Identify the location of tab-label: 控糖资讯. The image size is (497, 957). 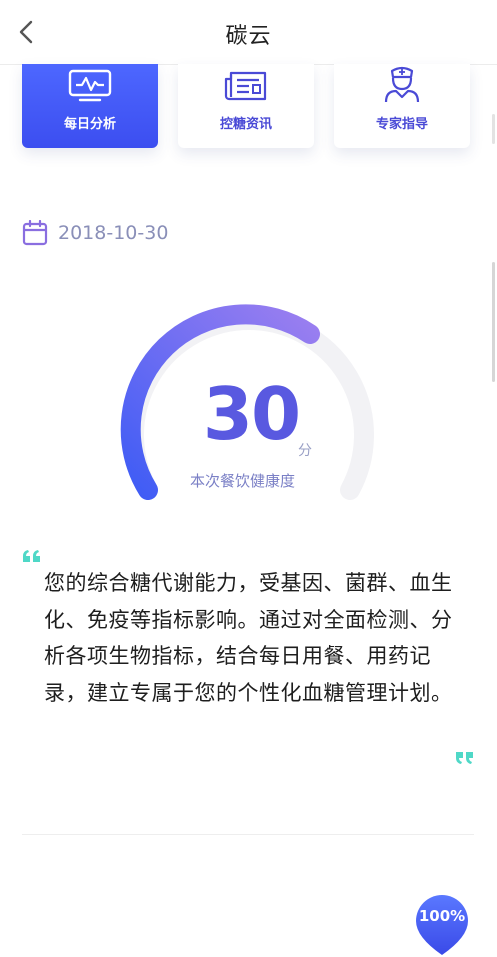
(245, 124).